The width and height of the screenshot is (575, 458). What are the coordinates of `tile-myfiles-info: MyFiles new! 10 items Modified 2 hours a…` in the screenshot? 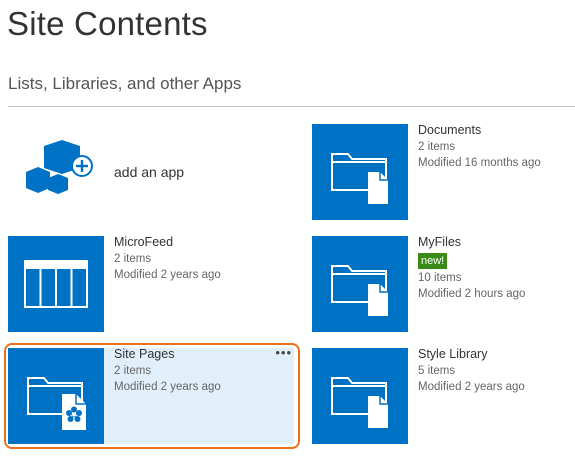 It's located at (496, 268).